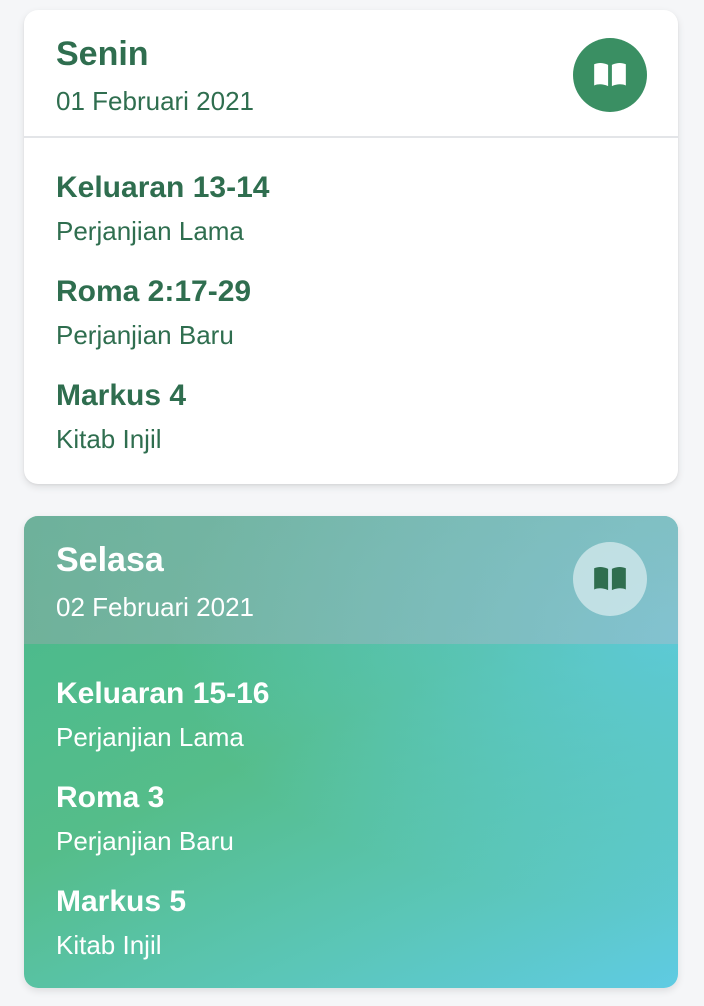  I want to click on reading-item: Keluaran 13-14 Perjanjian Lama, so click(346, 220).